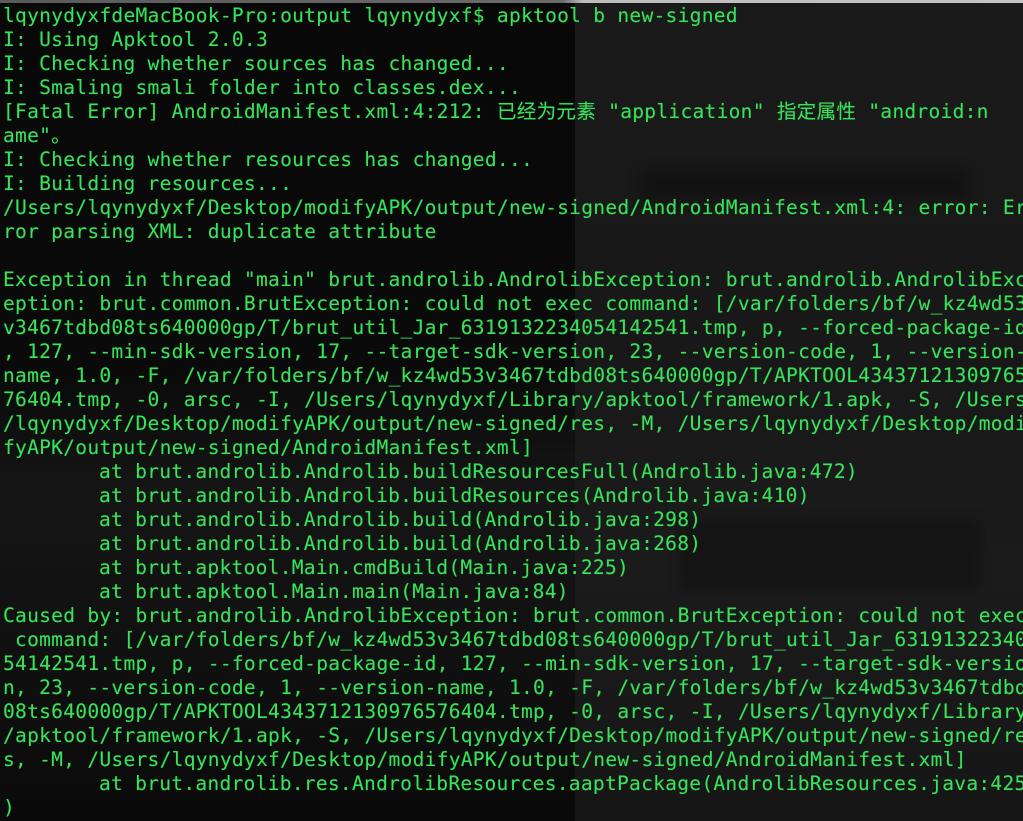 Image resolution: width=1023 pixels, height=821 pixels. What do you see at coordinates (220, 231) in the screenshot?
I see `terminal-line-error: ror parsing XML: duplicate attribute` at bounding box center [220, 231].